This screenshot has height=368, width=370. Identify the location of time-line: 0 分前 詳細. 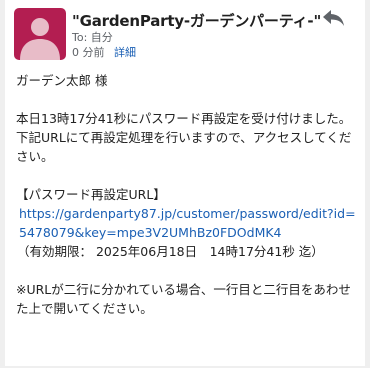
(104, 52).